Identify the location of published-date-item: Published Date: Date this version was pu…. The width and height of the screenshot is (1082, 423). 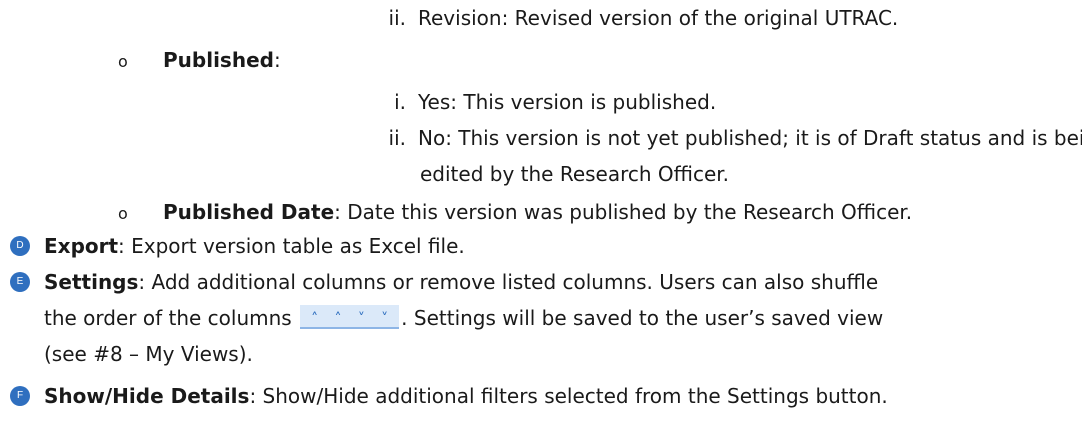
(537, 212).